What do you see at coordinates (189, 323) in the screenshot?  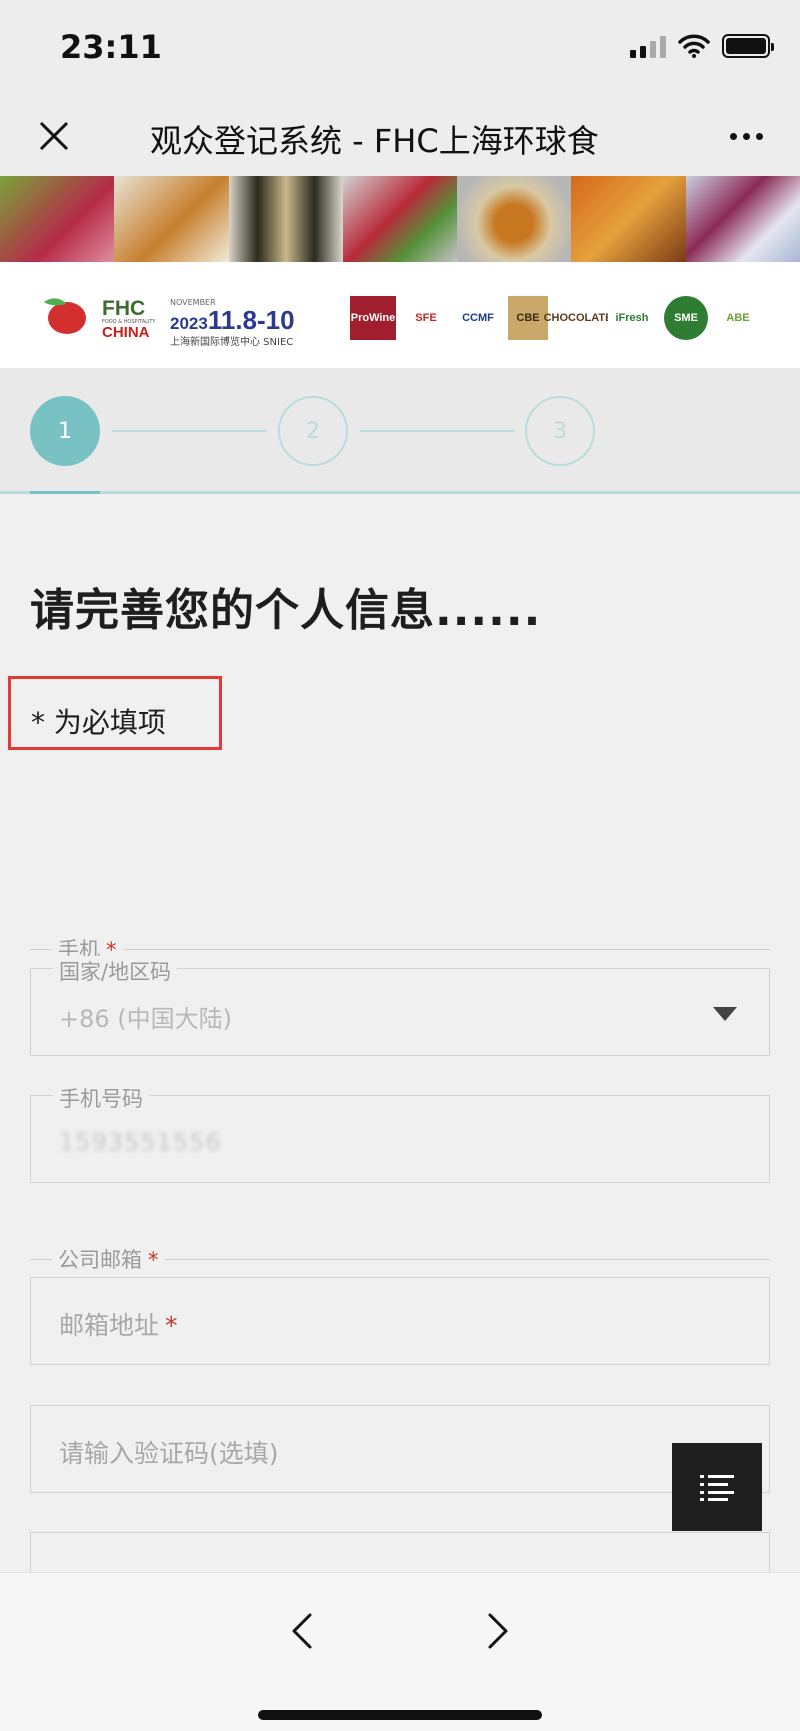 I see `event-year: 2023` at bounding box center [189, 323].